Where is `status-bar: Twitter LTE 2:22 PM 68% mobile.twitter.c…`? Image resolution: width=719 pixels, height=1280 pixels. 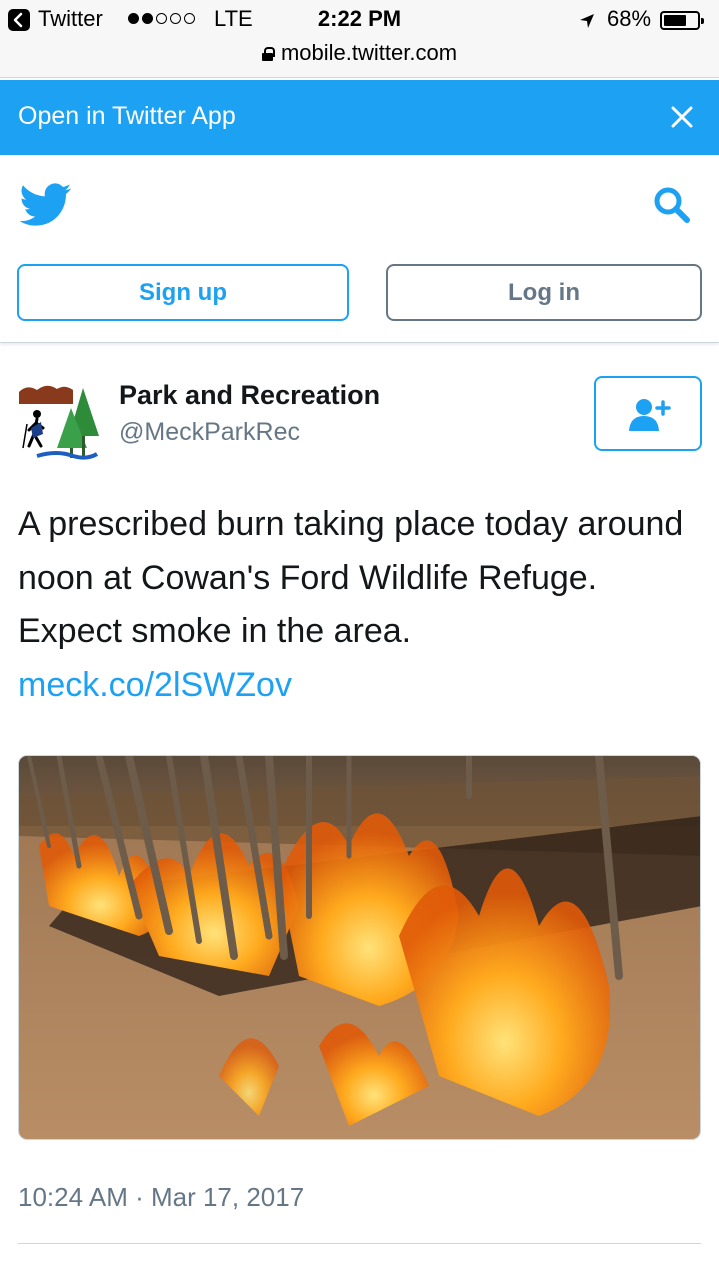 status-bar: Twitter LTE 2:22 PM 68% mobile.twitter.c… is located at coordinates (359, 39).